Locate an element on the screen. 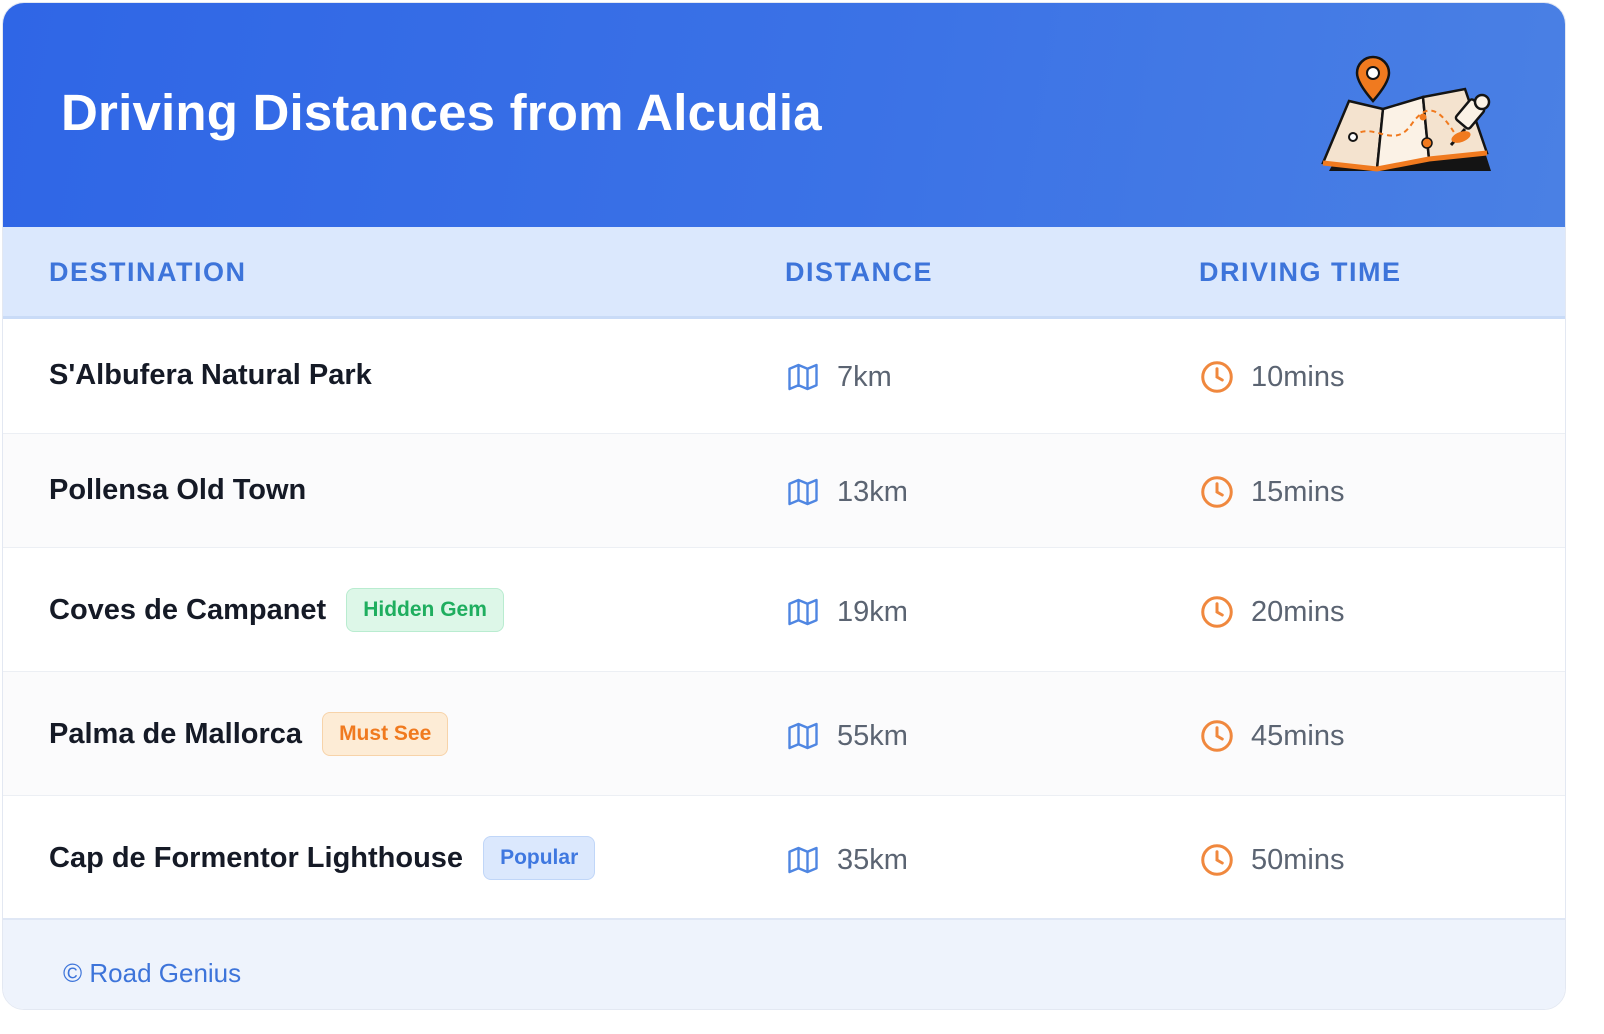 This screenshot has width=1604, height=1034. table-row: Palma de Mallorca Must See 55km 45mins is located at coordinates (784, 734).